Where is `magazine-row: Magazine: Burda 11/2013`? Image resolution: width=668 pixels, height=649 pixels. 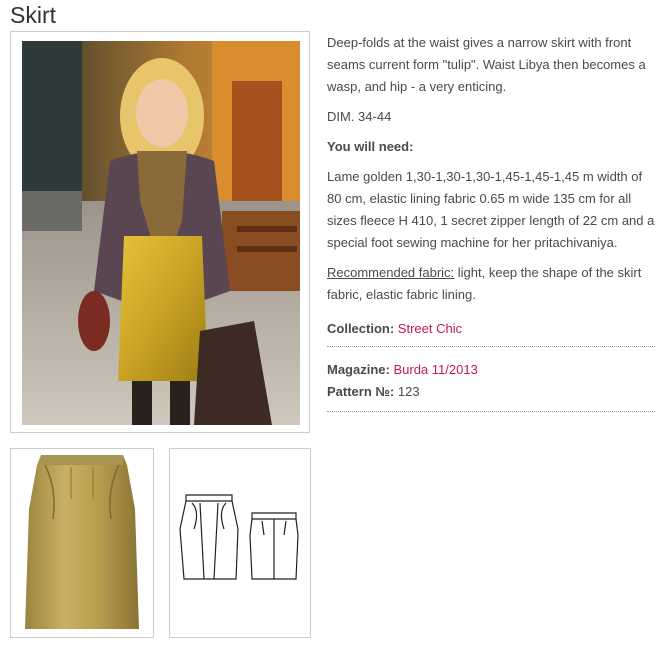
magazine-row: Magazine: Burda 11/2013 is located at coordinates (491, 370).